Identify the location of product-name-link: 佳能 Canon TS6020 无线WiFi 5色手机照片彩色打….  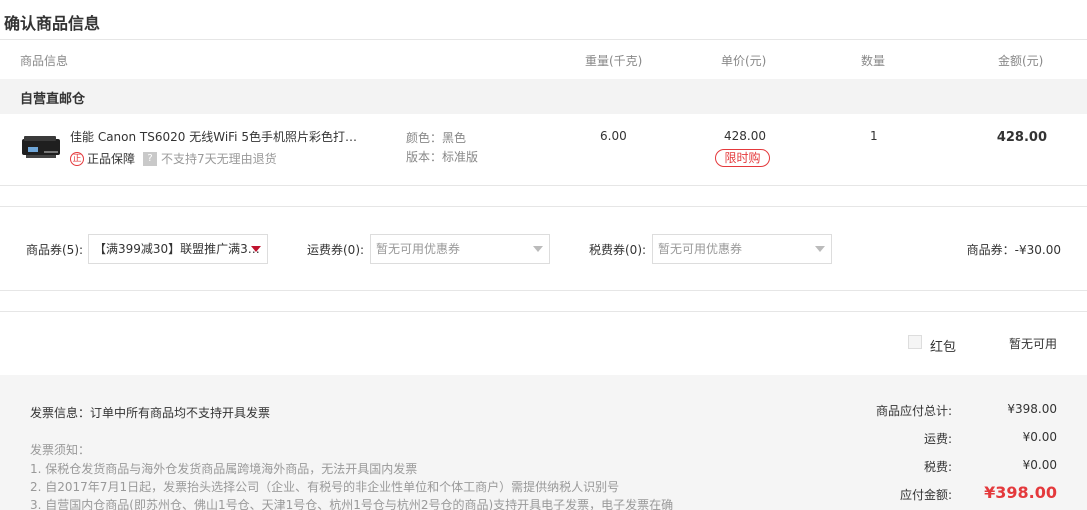
(215, 136).